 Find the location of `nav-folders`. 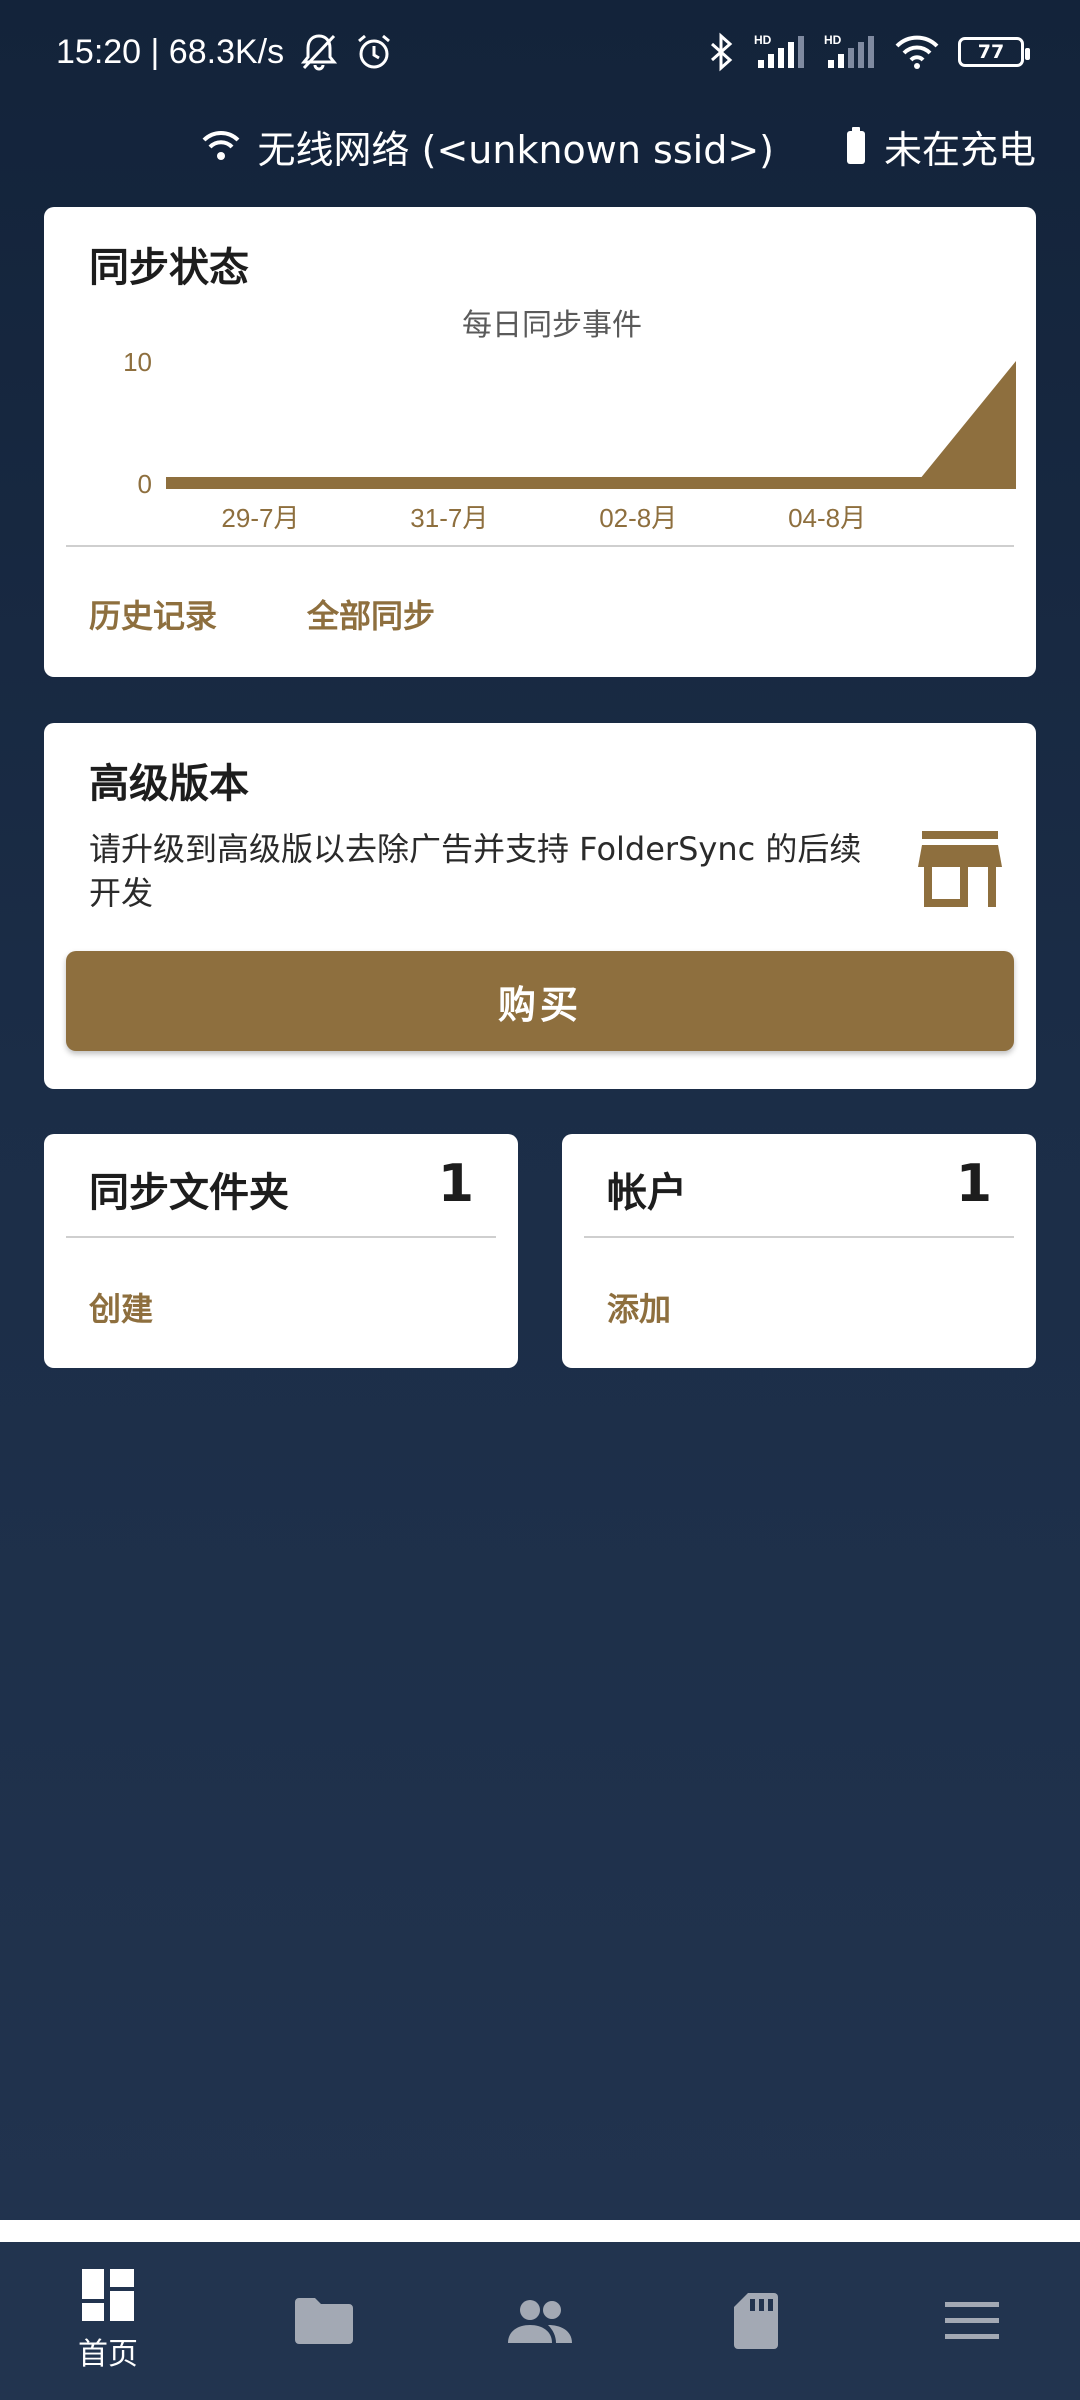

nav-folders is located at coordinates (324, 2321).